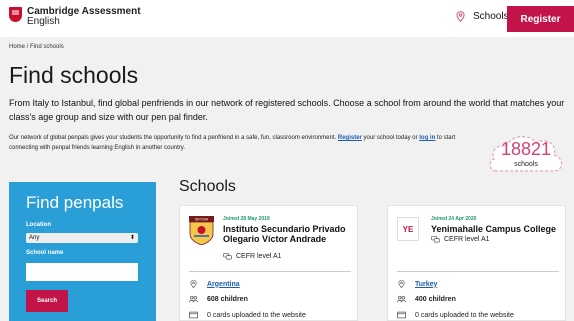 This screenshot has height=321, width=574. Describe the element at coordinates (201, 230) in the screenshot. I see `school-crest-logo: ISPOVA` at that location.